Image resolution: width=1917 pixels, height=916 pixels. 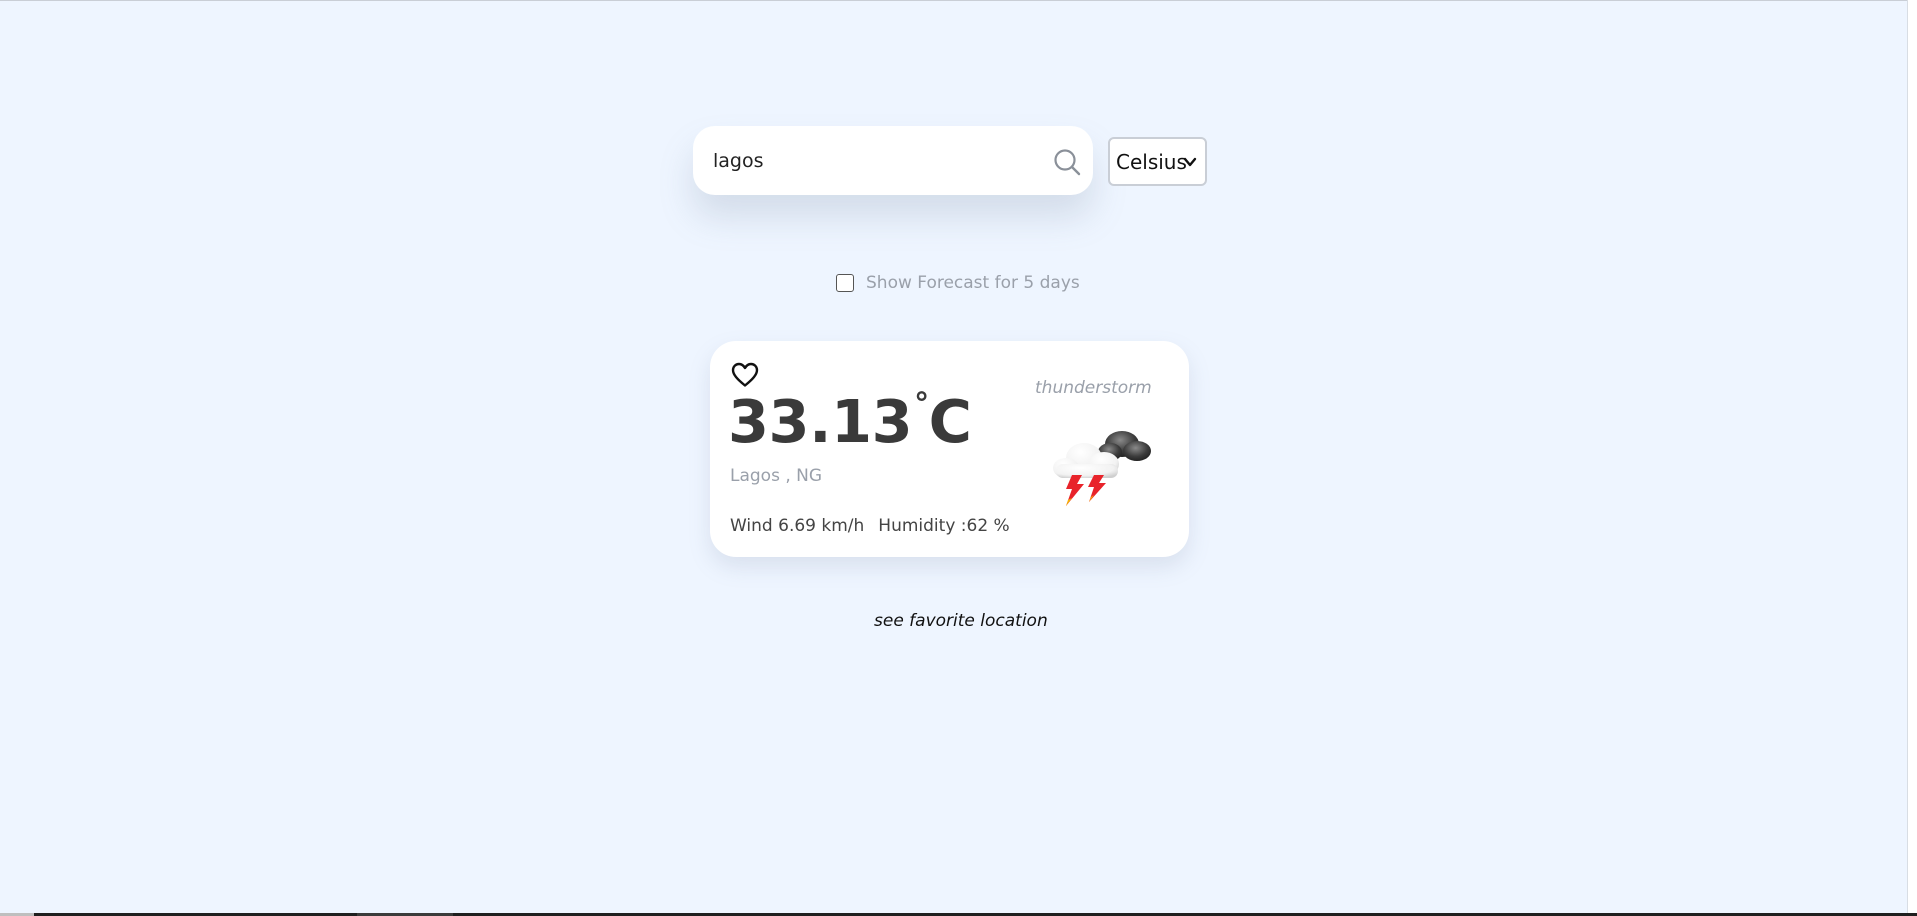 I want to click on weather-condition: thunderstorm, so click(x=1093, y=388).